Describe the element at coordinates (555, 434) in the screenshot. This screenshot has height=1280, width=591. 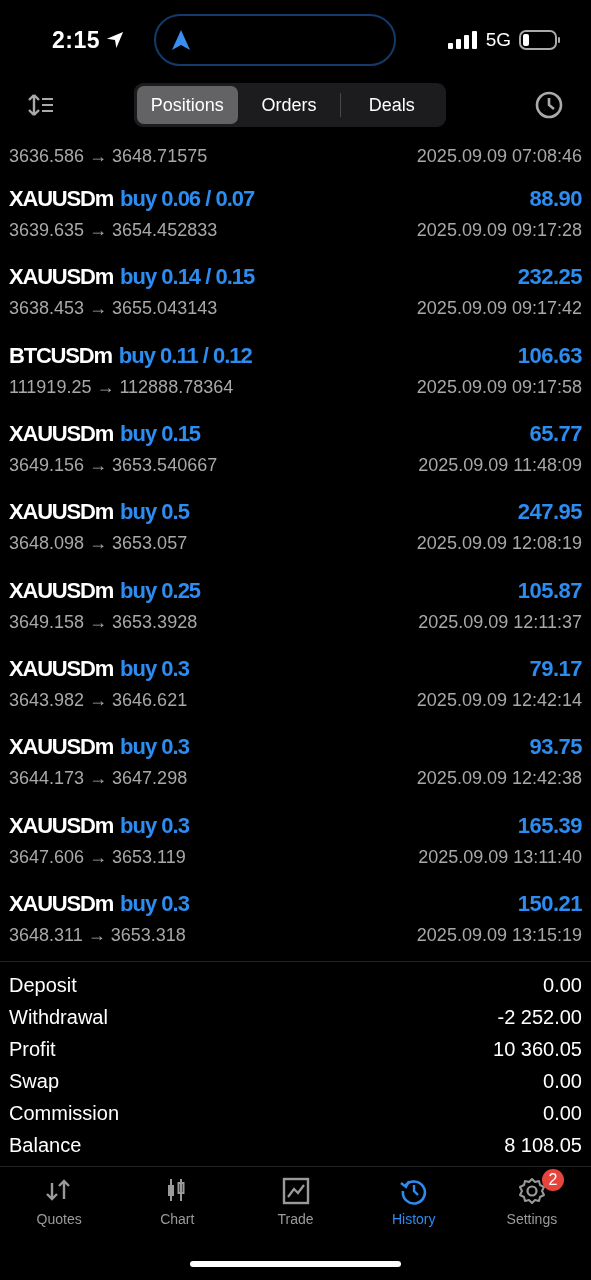
I see `profit-value: 65.77` at that location.